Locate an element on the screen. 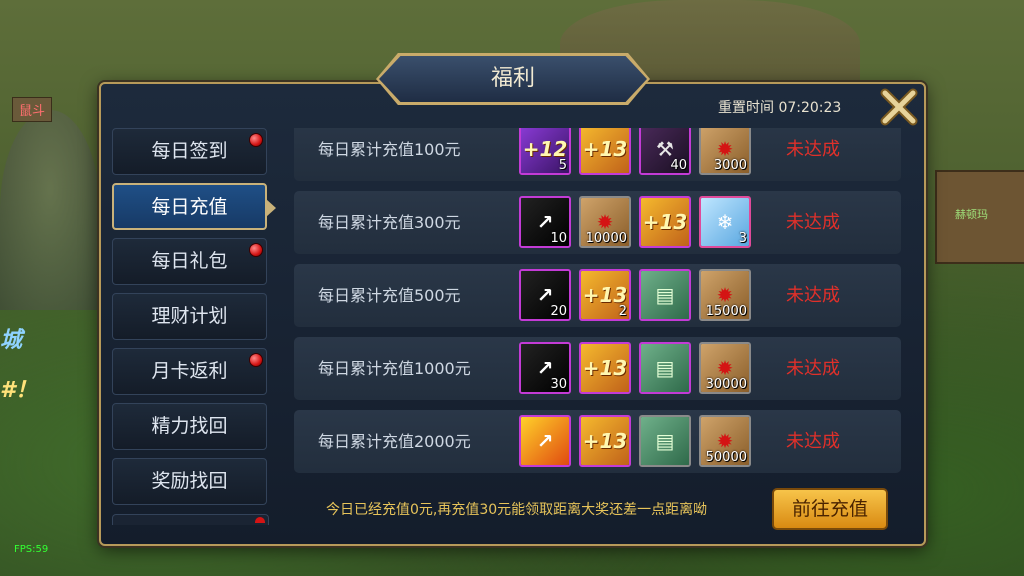 The image size is (1024, 576). reward-row: 每日累计充值500元 ↗ 20 +13 2 ▤ ✹ 15000 未达成 is located at coordinates (597, 295).